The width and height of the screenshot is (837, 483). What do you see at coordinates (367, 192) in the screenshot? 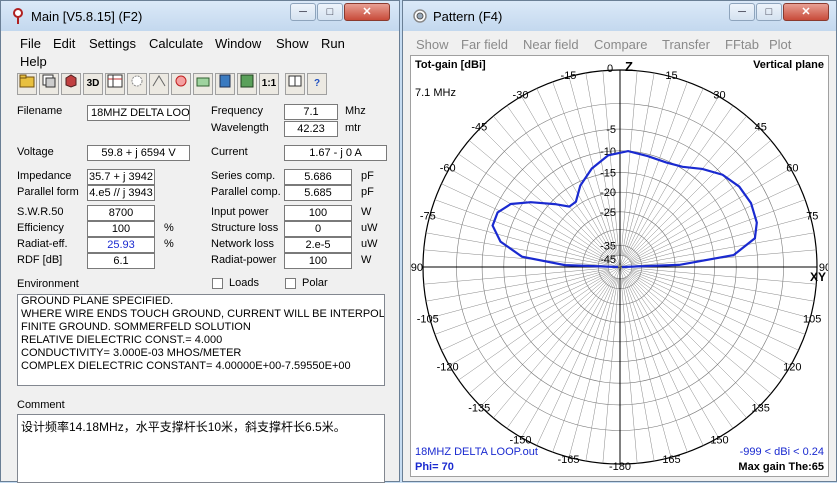
I see `parallel-comp-unit: pF` at bounding box center [367, 192].